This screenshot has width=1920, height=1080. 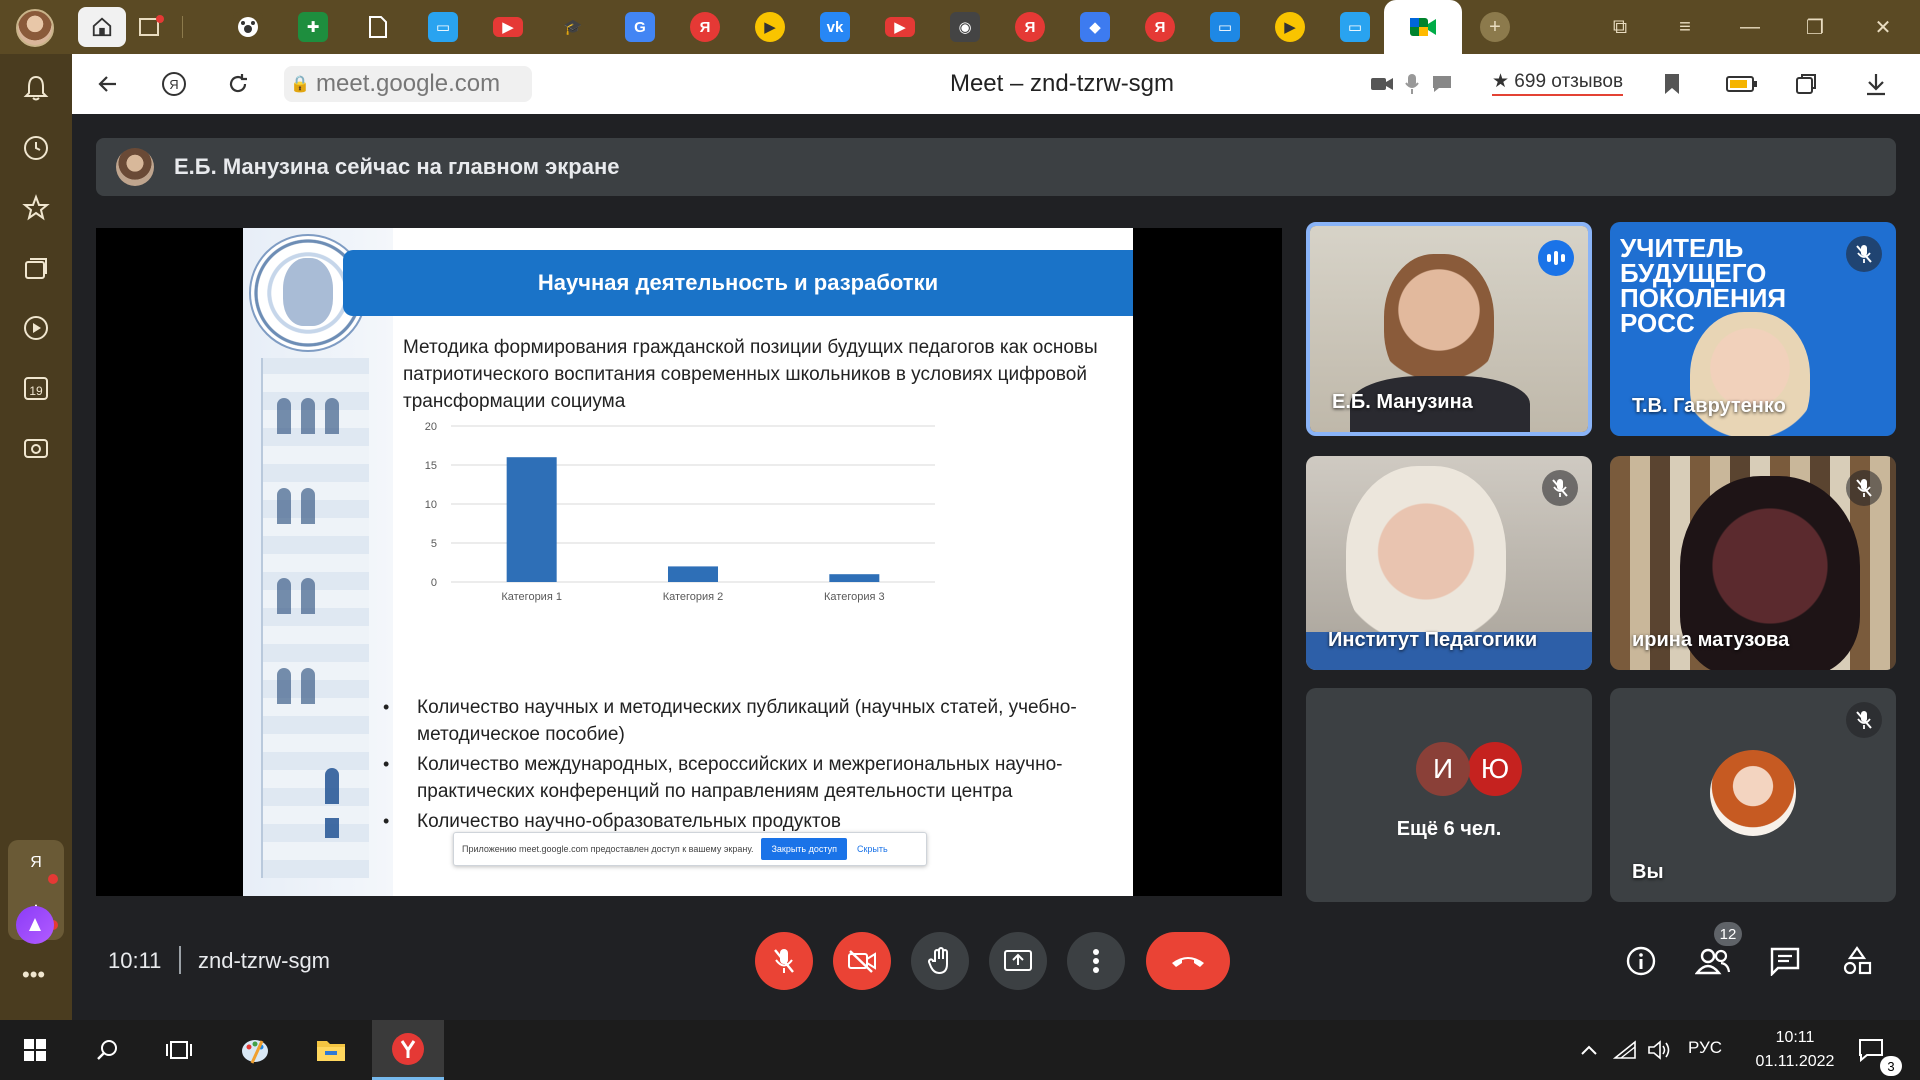 I want to click on participant-tile: ирина матузова, so click(x=1753, y=563).